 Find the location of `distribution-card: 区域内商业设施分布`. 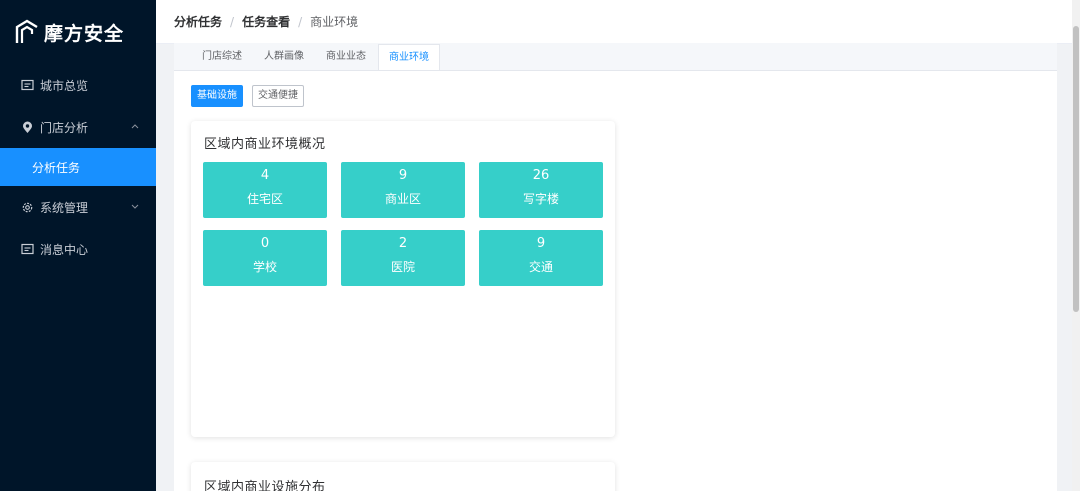

distribution-card: 区域内商业设施分布 is located at coordinates (403, 476).